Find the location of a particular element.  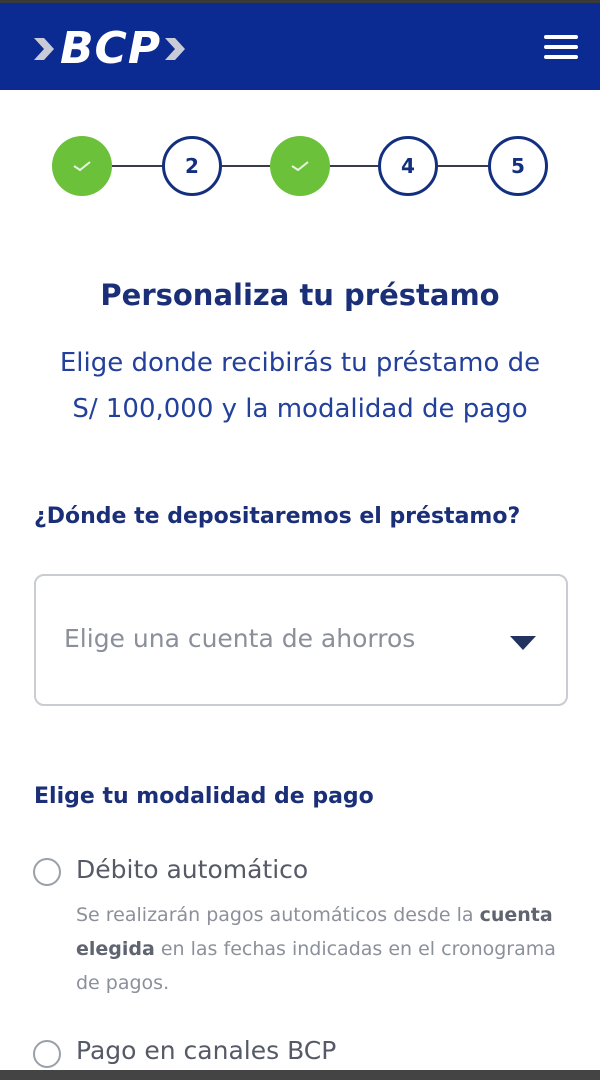

step-number: 2 is located at coordinates (192, 166).